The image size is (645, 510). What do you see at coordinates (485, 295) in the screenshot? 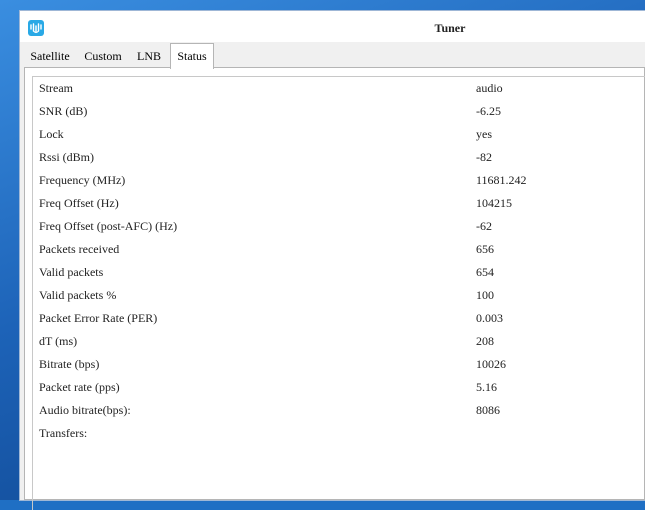
I see `status-value: 100` at bounding box center [485, 295].